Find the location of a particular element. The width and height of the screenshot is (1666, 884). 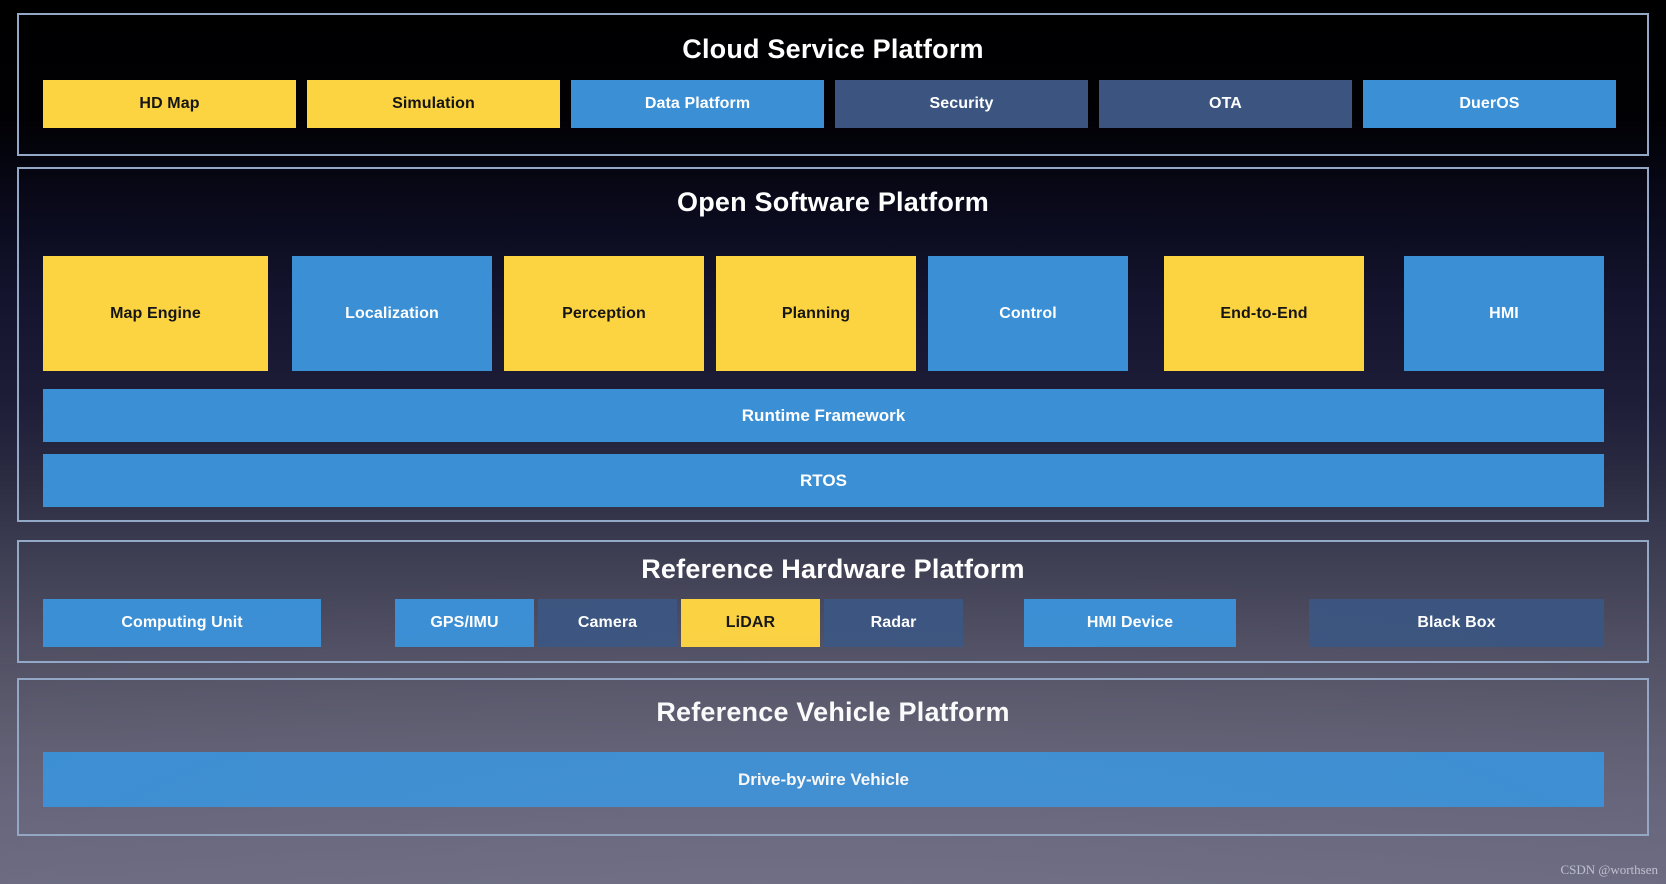

box-label: Localization is located at coordinates (392, 313).